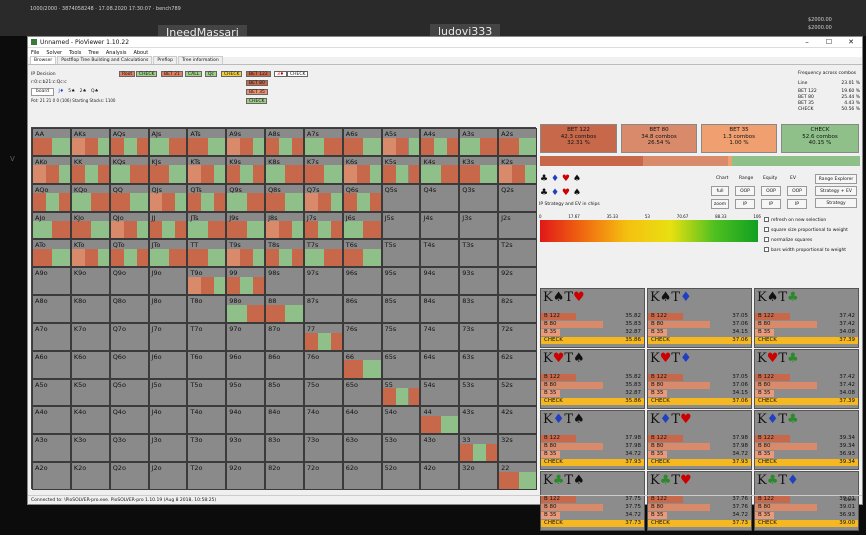 This screenshot has height=535, width=866. I want to click on hand-cell: Q9o, so click(129, 281).